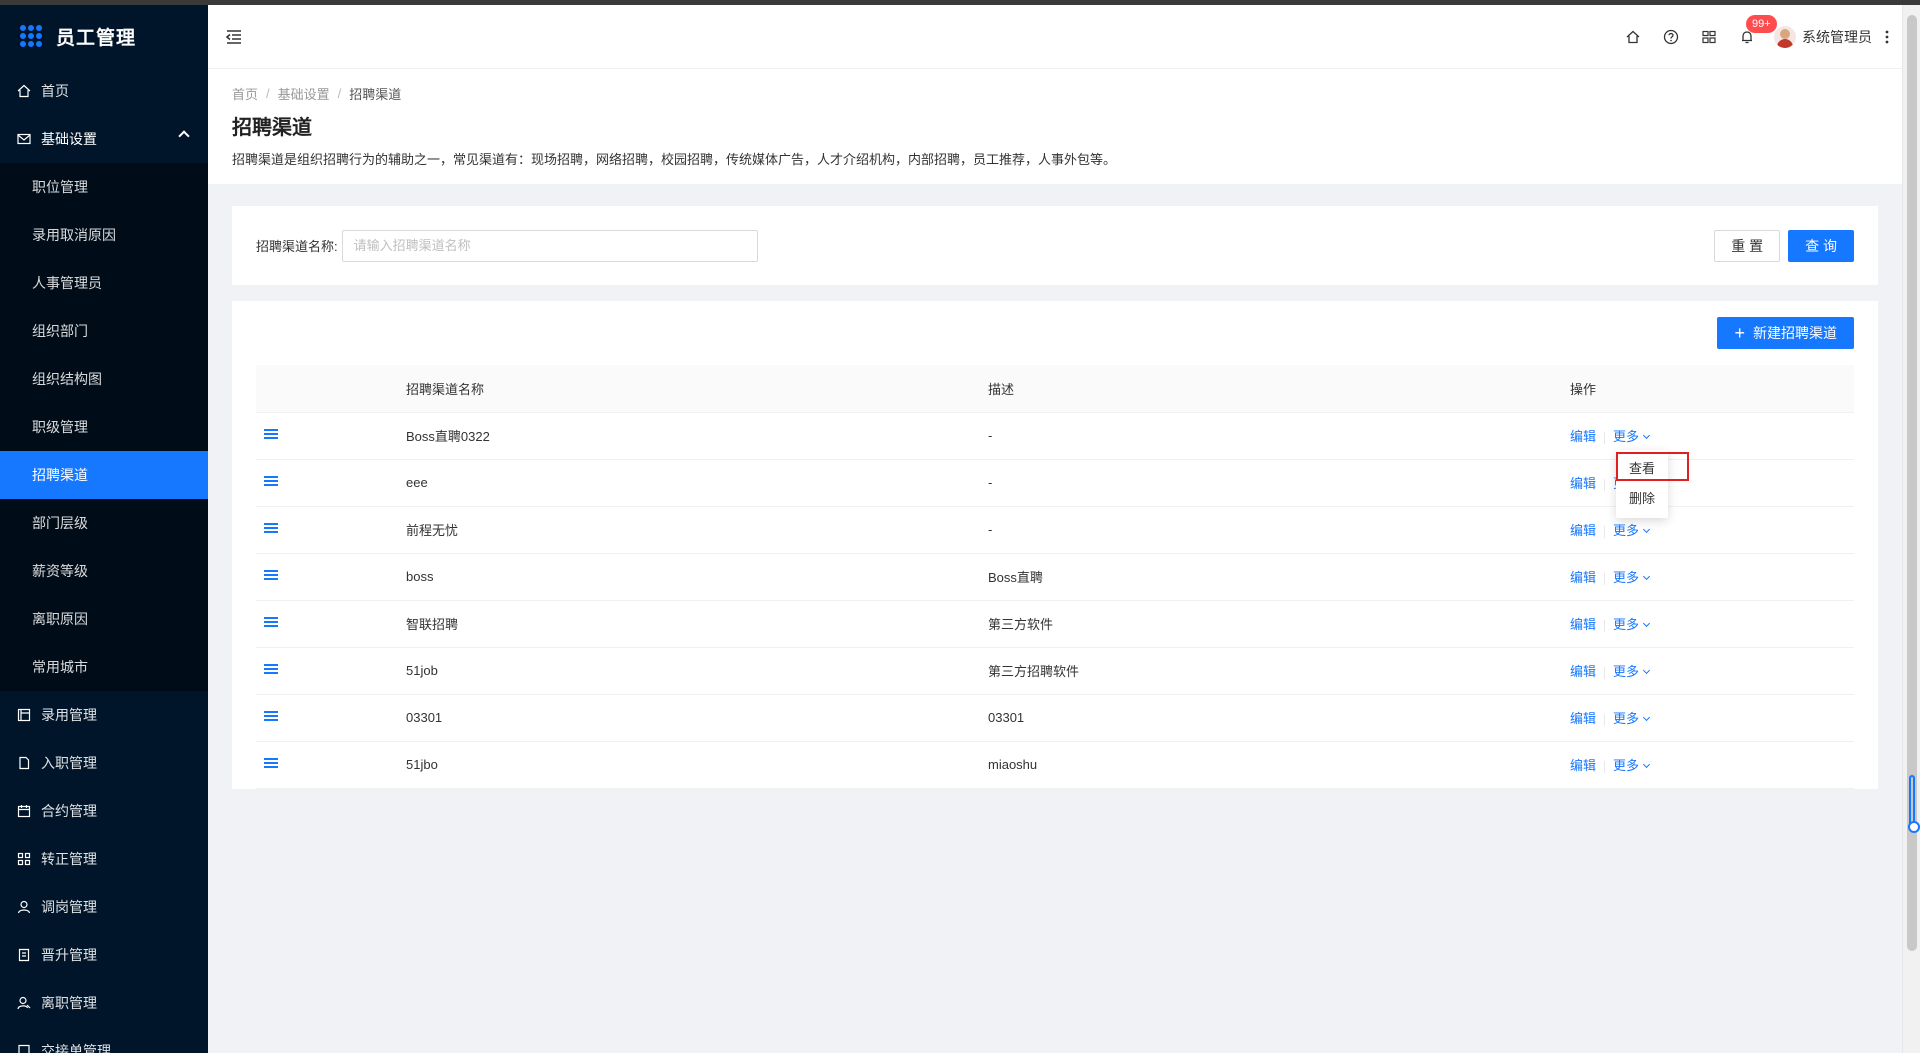  What do you see at coordinates (104, 427) in the screenshot?
I see `sidebar-subitem-rank: 职级管理` at bounding box center [104, 427].